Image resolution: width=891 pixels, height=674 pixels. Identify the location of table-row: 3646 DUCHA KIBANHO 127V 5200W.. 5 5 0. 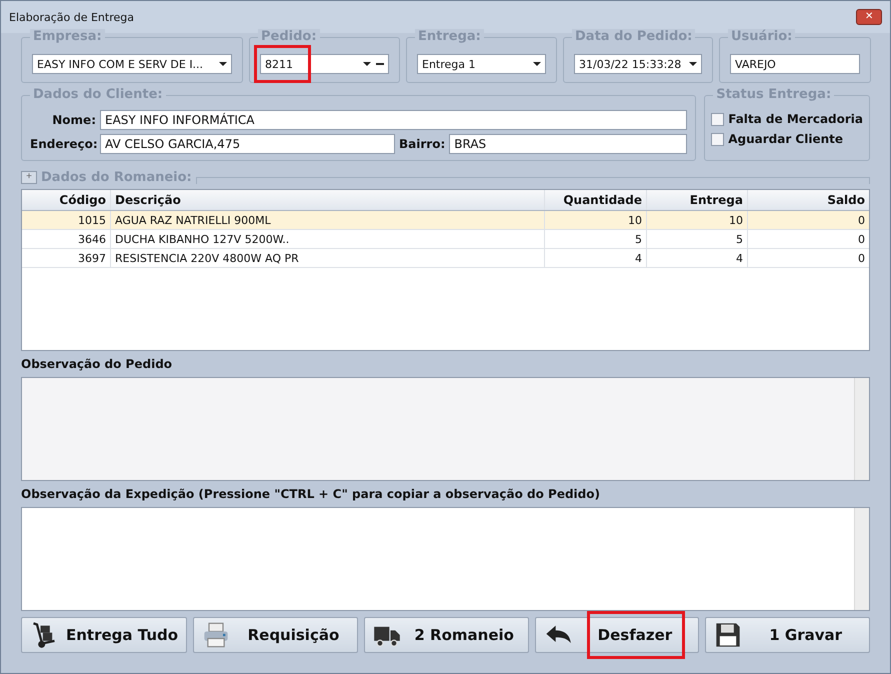
(445, 239).